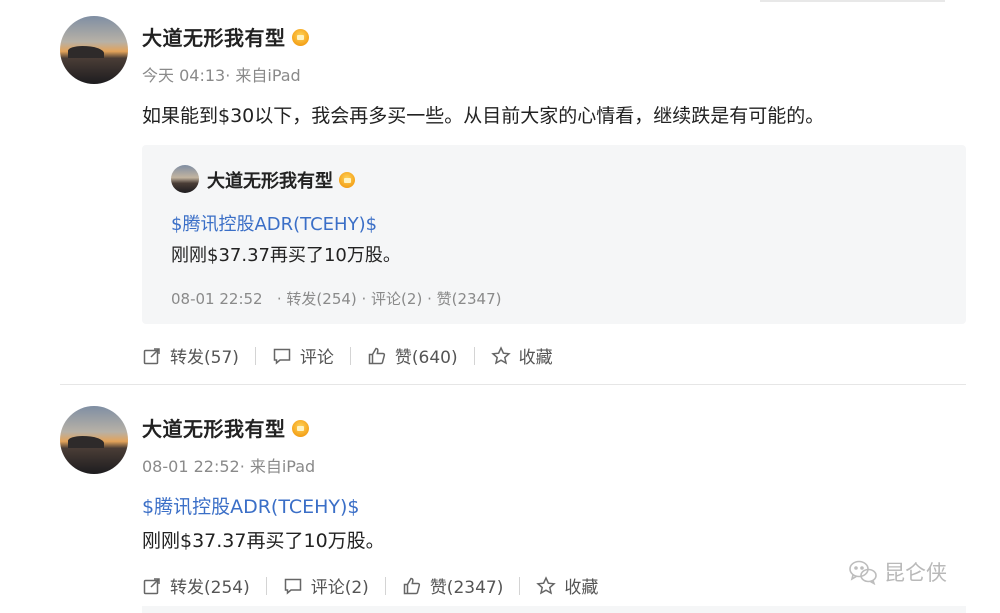 The height and width of the screenshot is (613, 1000). Describe the element at coordinates (863, 572) in the screenshot. I see `wechat-icon` at that location.